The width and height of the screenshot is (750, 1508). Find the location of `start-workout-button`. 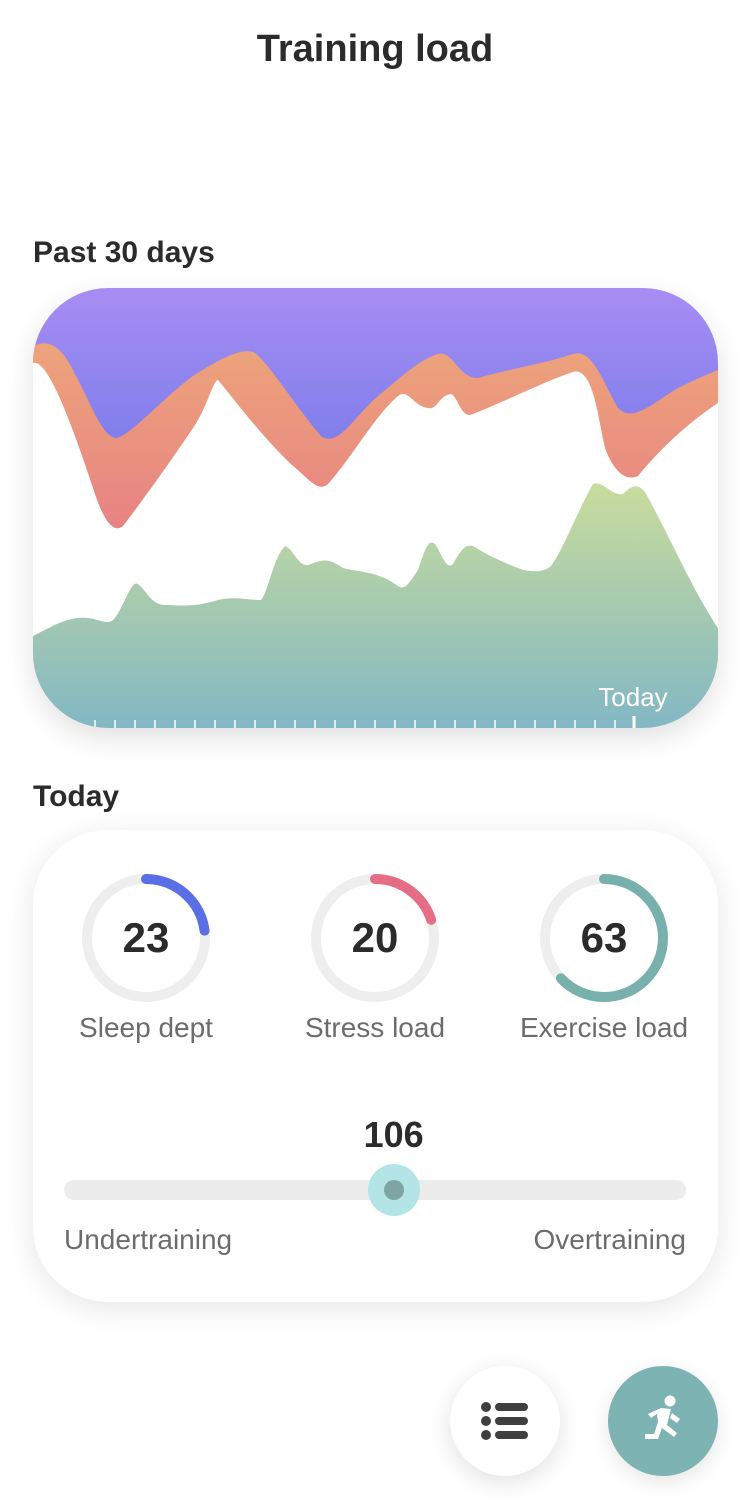

start-workout-button is located at coordinates (663, 1421).